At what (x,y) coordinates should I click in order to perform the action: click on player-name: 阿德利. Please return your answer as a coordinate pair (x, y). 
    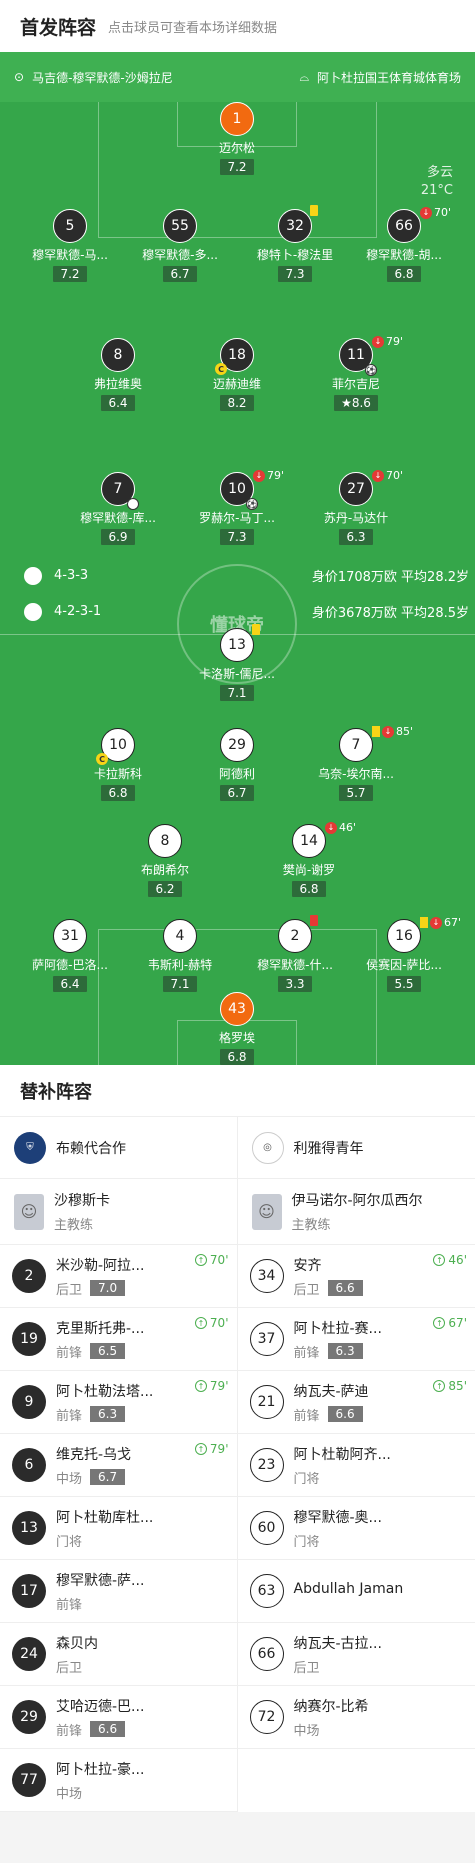
    Looking at the image, I should click on (236, 774).